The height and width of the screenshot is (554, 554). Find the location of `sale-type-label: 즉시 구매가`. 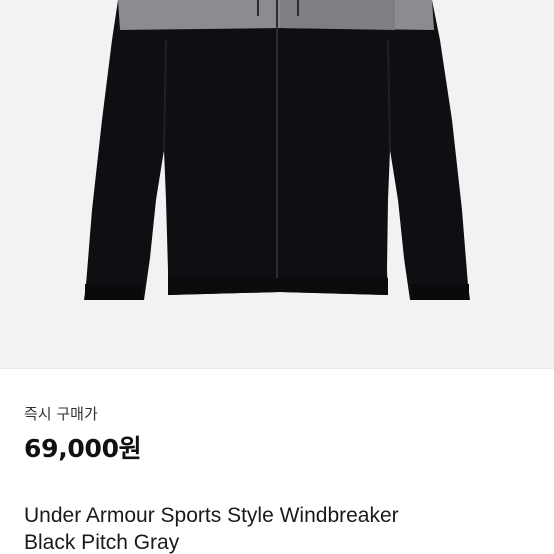

sale-type-label: 즉시 구매가 is located at coordinates (61, 414).